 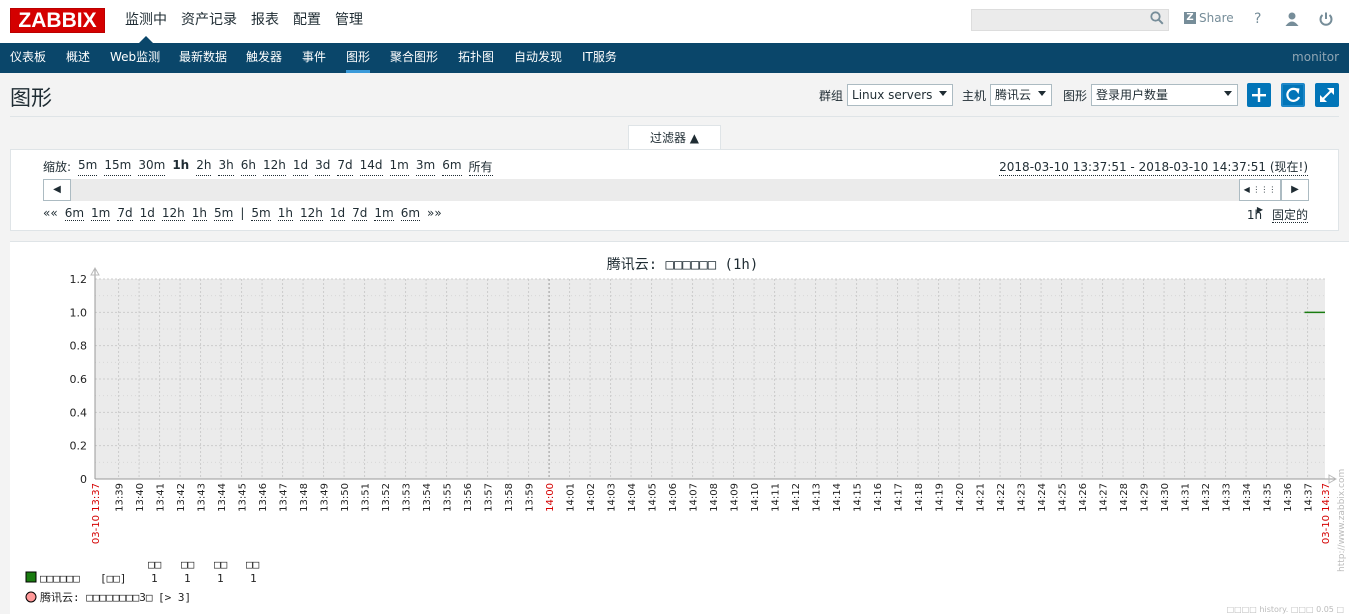 What do you see at coordinates (1260, 196) in the screenshot?
I see `scroll-handle: ◀ ⋮⋮⋮ ▶` at bounding box center [1260, 196].